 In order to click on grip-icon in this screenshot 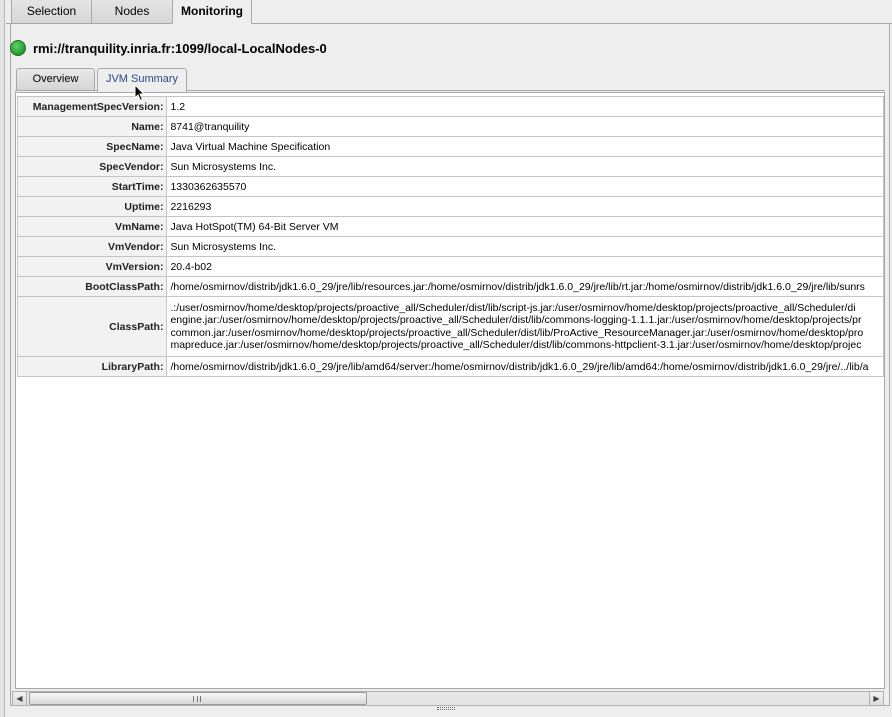, I will do `click(197, 699)`.